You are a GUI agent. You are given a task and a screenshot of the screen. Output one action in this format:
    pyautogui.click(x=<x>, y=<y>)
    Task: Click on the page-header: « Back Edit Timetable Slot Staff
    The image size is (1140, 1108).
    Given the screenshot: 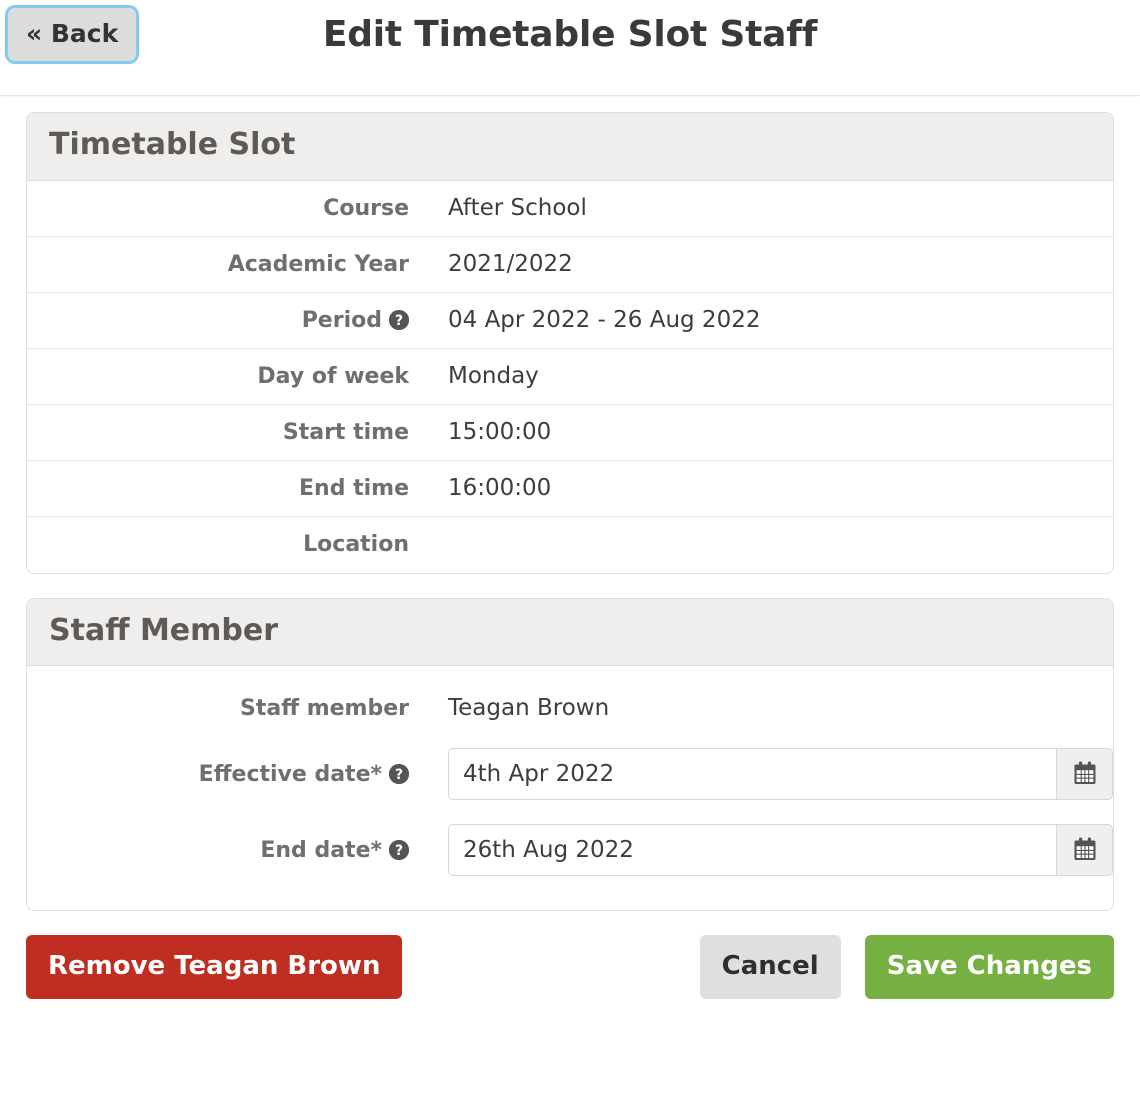 What is the action you would take?
    pyautogui.click(x=570, y=48)
    